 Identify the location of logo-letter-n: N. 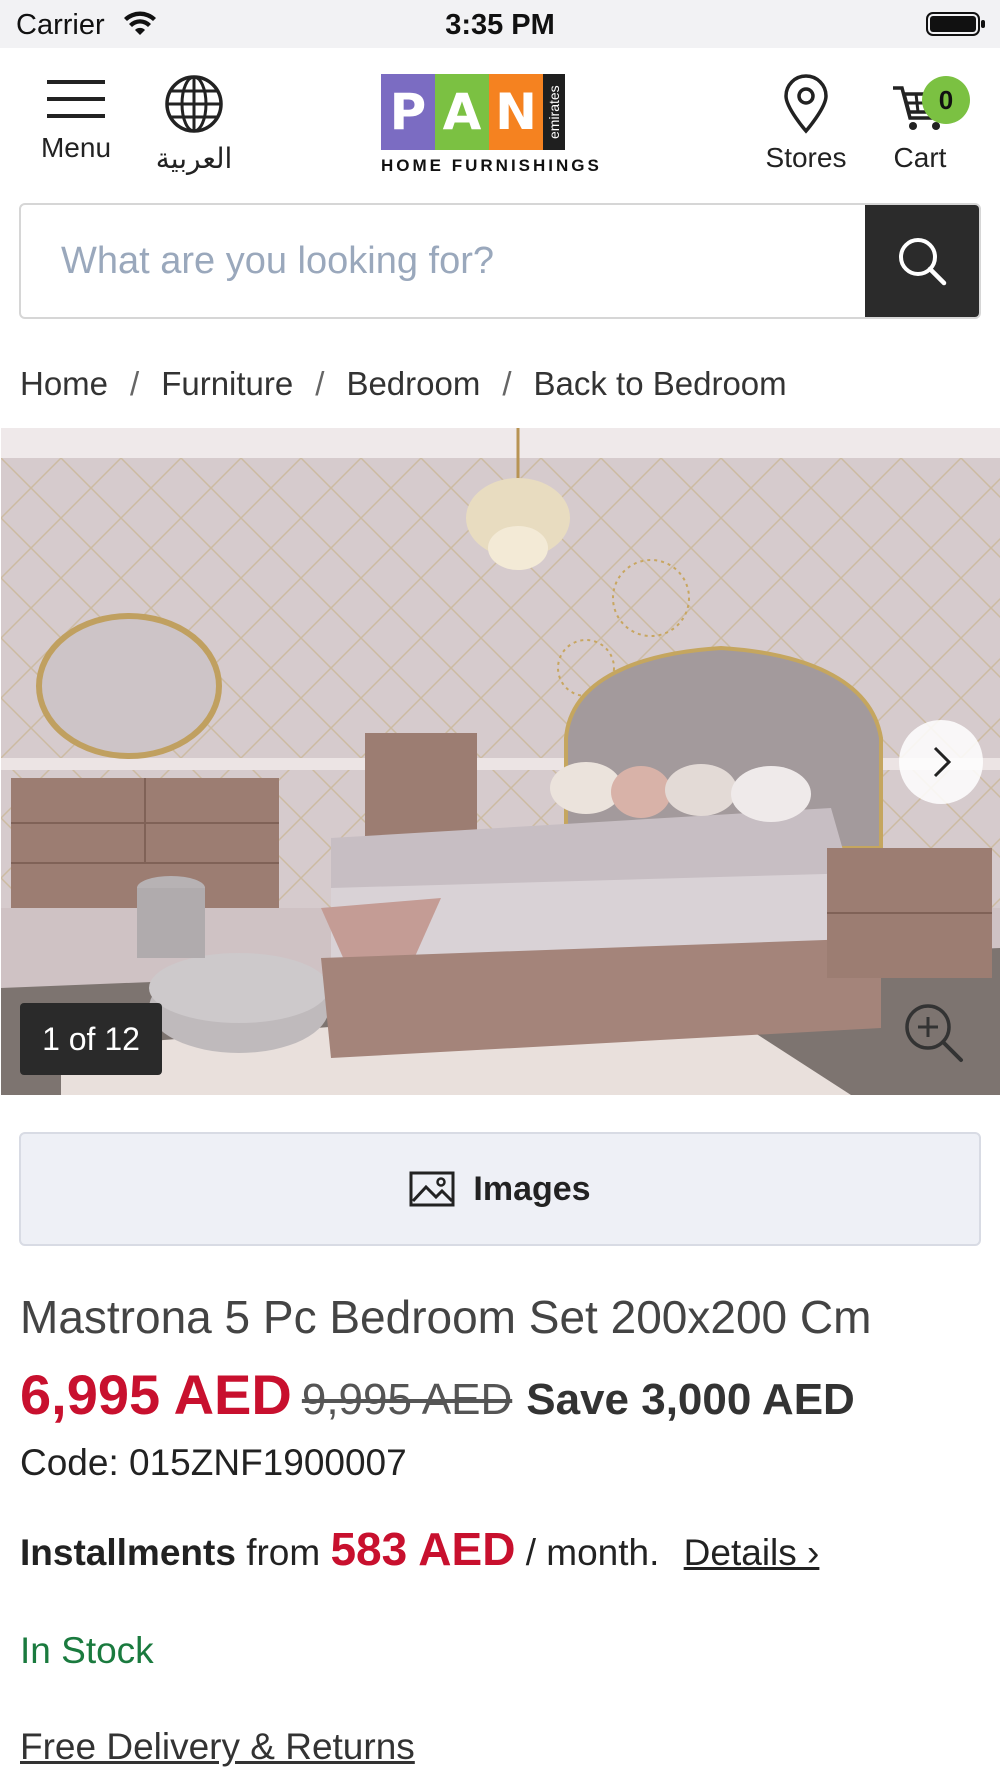
(516, 112).